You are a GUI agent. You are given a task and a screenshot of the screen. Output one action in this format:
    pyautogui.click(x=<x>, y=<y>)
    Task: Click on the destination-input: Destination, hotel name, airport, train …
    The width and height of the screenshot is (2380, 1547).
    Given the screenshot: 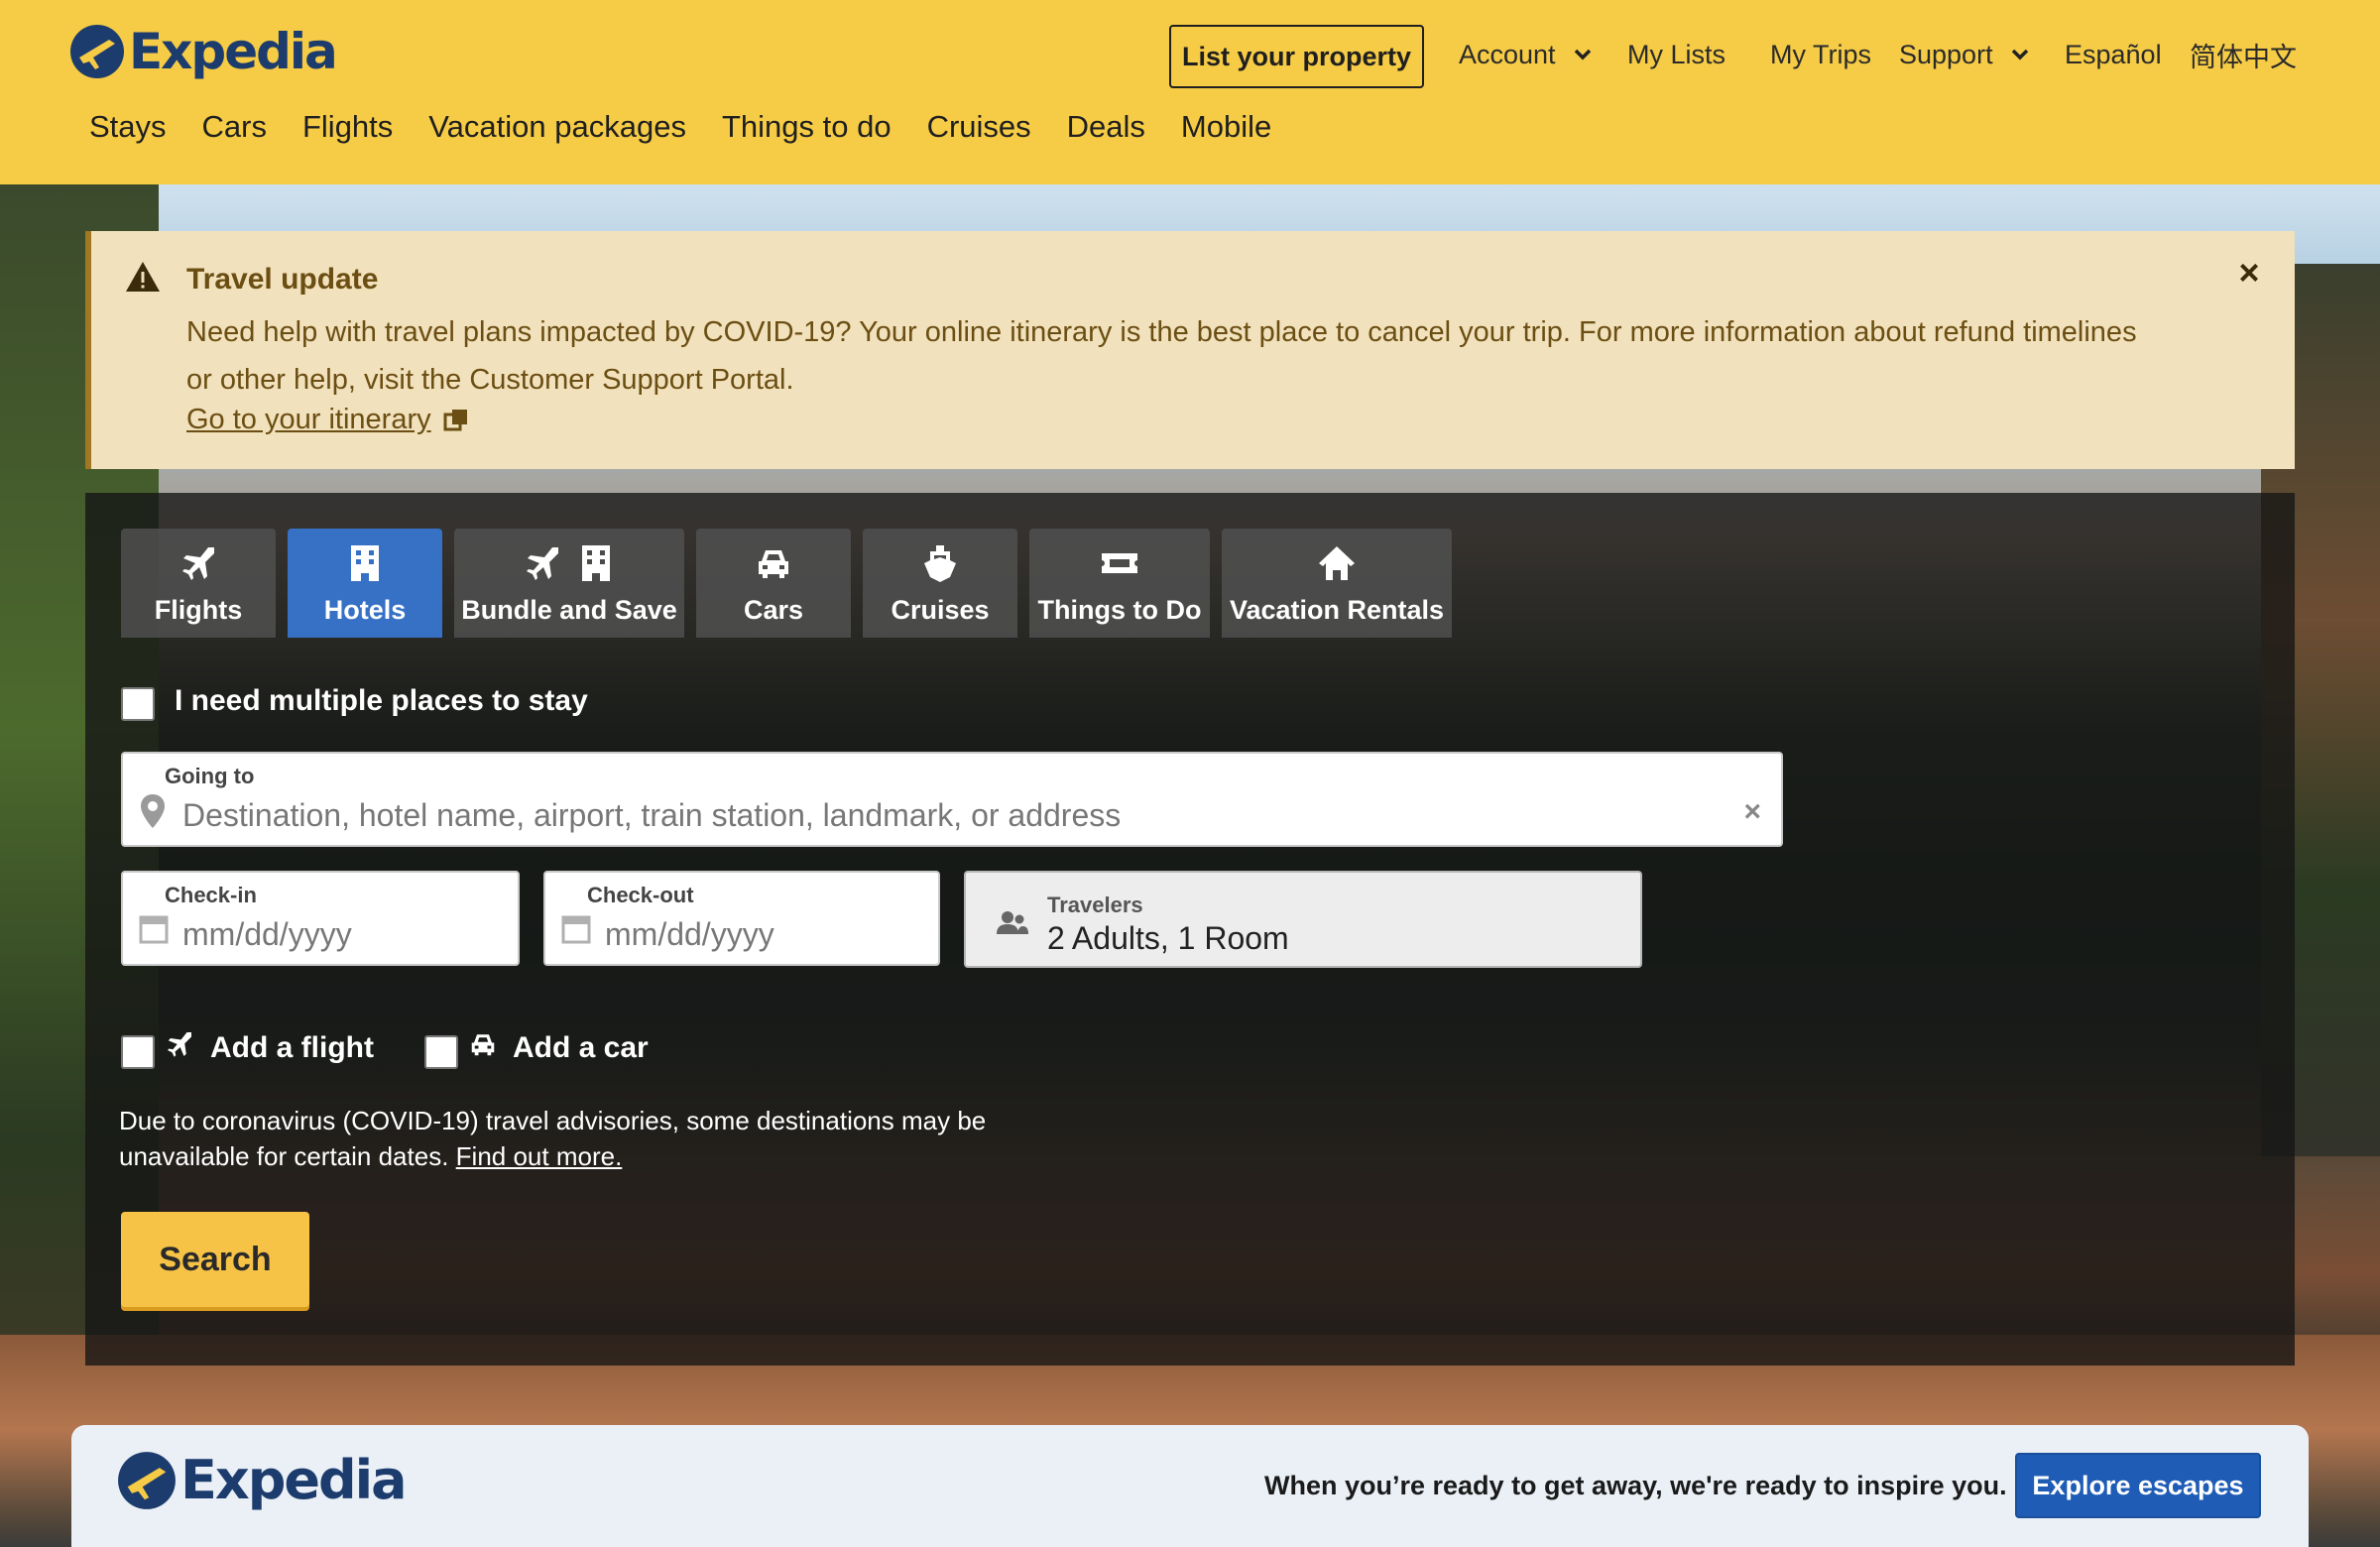 What is the action you would take?
    pyautogui.click(x=651, y=815)
    